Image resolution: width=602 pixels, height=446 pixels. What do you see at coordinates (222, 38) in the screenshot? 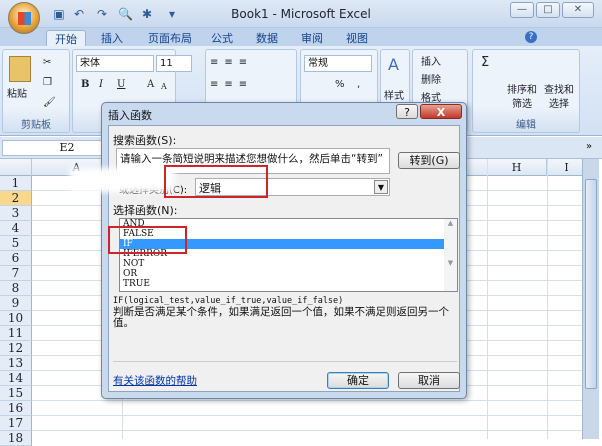
I see `tab-formulas: 公式` at bounding box center [222, 38].